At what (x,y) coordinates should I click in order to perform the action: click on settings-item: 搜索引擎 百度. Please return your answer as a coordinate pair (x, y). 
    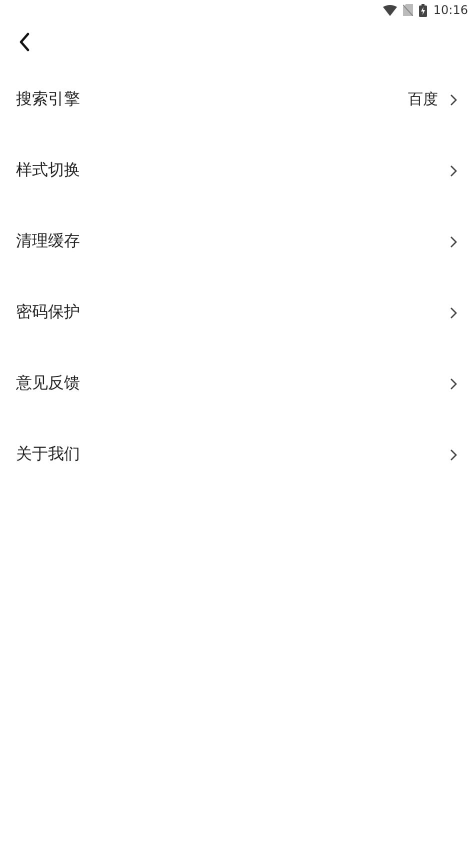
    Looking at the image, I should click on (237, 99).